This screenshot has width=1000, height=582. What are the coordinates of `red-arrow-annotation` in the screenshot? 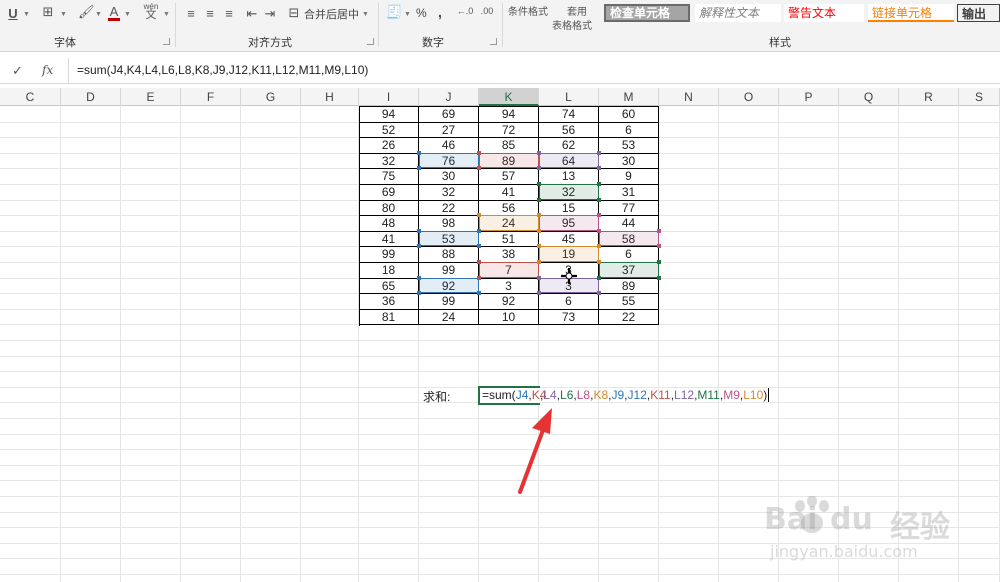 It's located at (535, 451).